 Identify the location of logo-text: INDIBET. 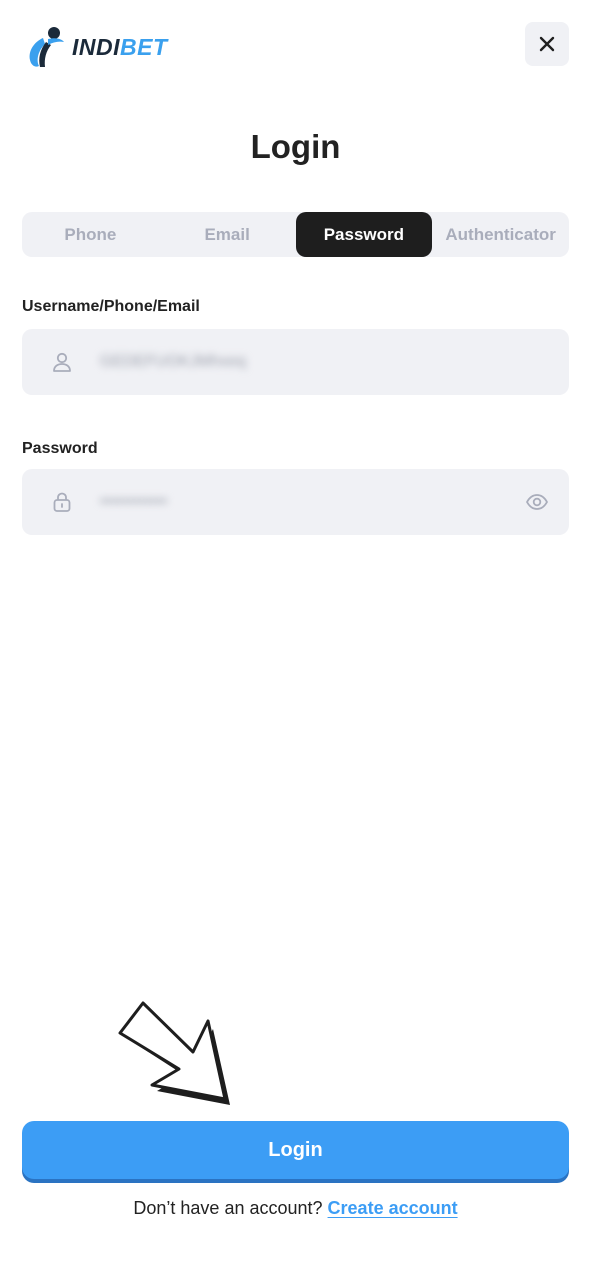
(120, 46).